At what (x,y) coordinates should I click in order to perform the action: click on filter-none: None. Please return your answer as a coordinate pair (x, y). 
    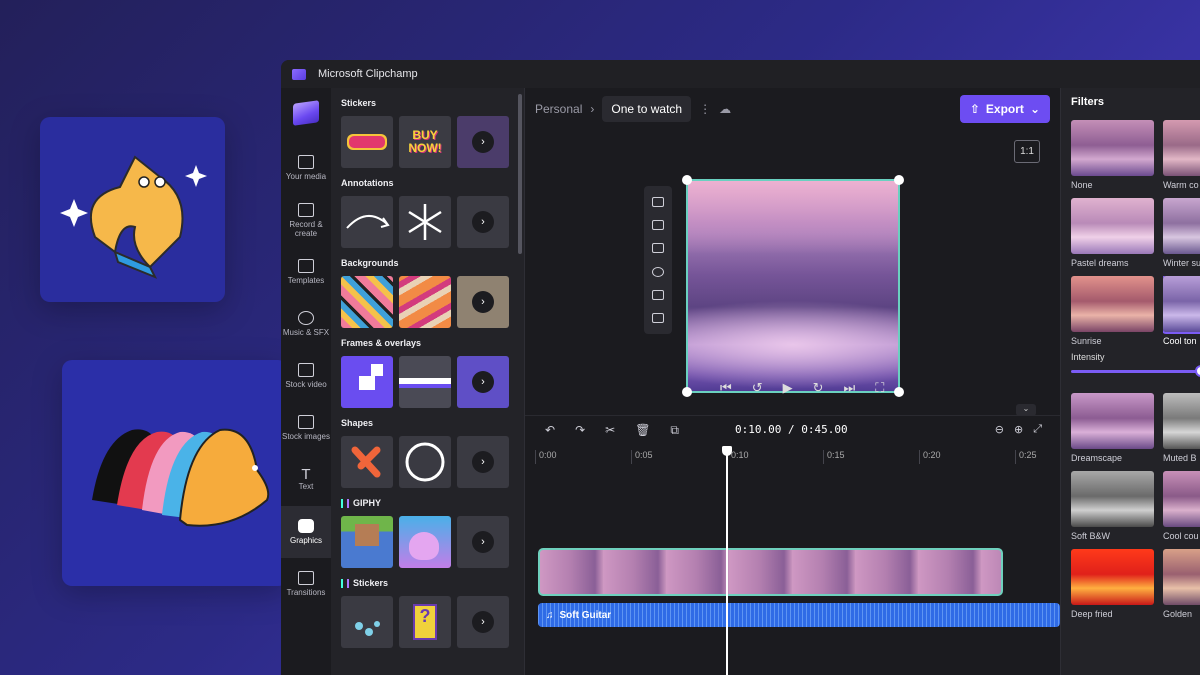
    Looking at the image, I should click on (1113, 155).